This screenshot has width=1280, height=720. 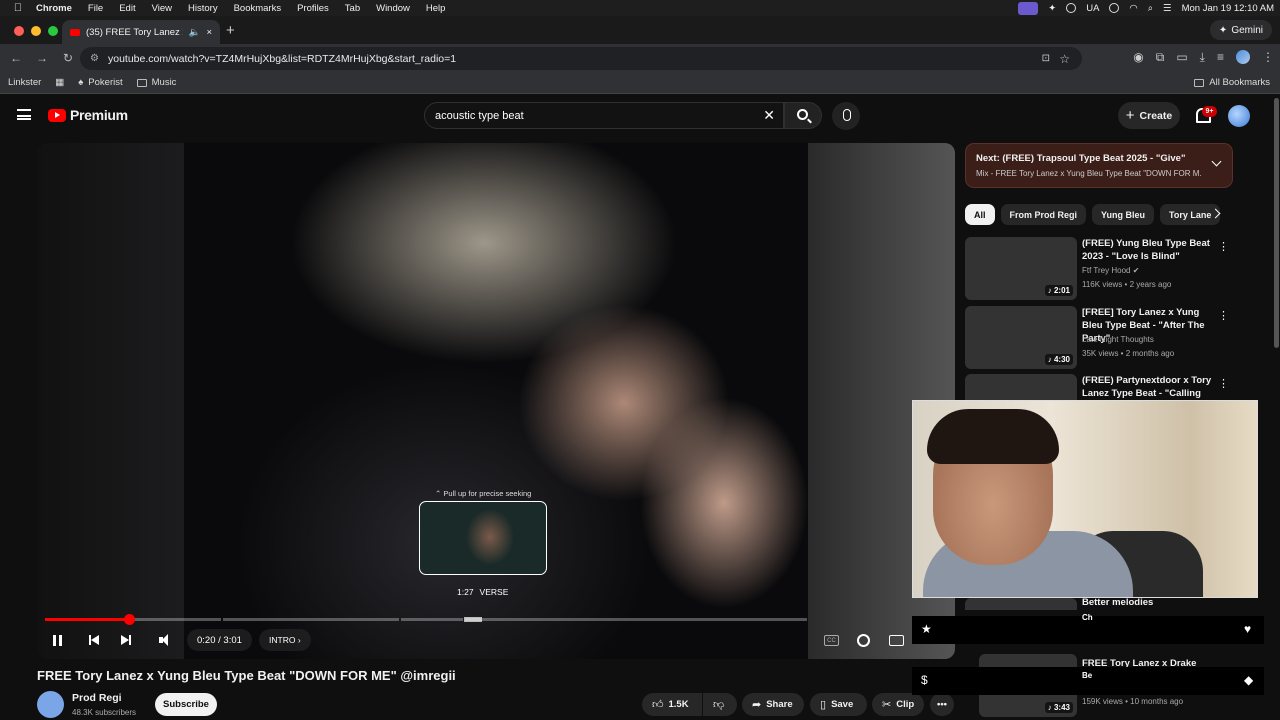 I want to click on page-scrollbar, so click(x=1276, y=223).